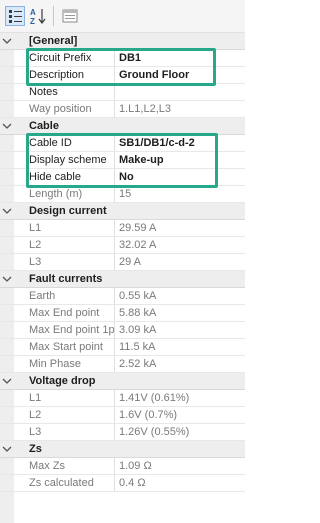  Describe the element at coordinates (130, 262) in the screenshot. I see `property-value: 29 A` at that location.